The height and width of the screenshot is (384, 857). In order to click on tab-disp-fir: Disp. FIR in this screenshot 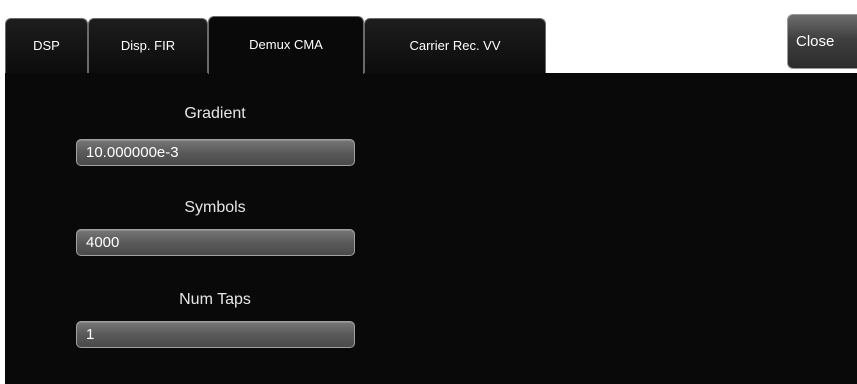, I will do `click(148, 45)`.